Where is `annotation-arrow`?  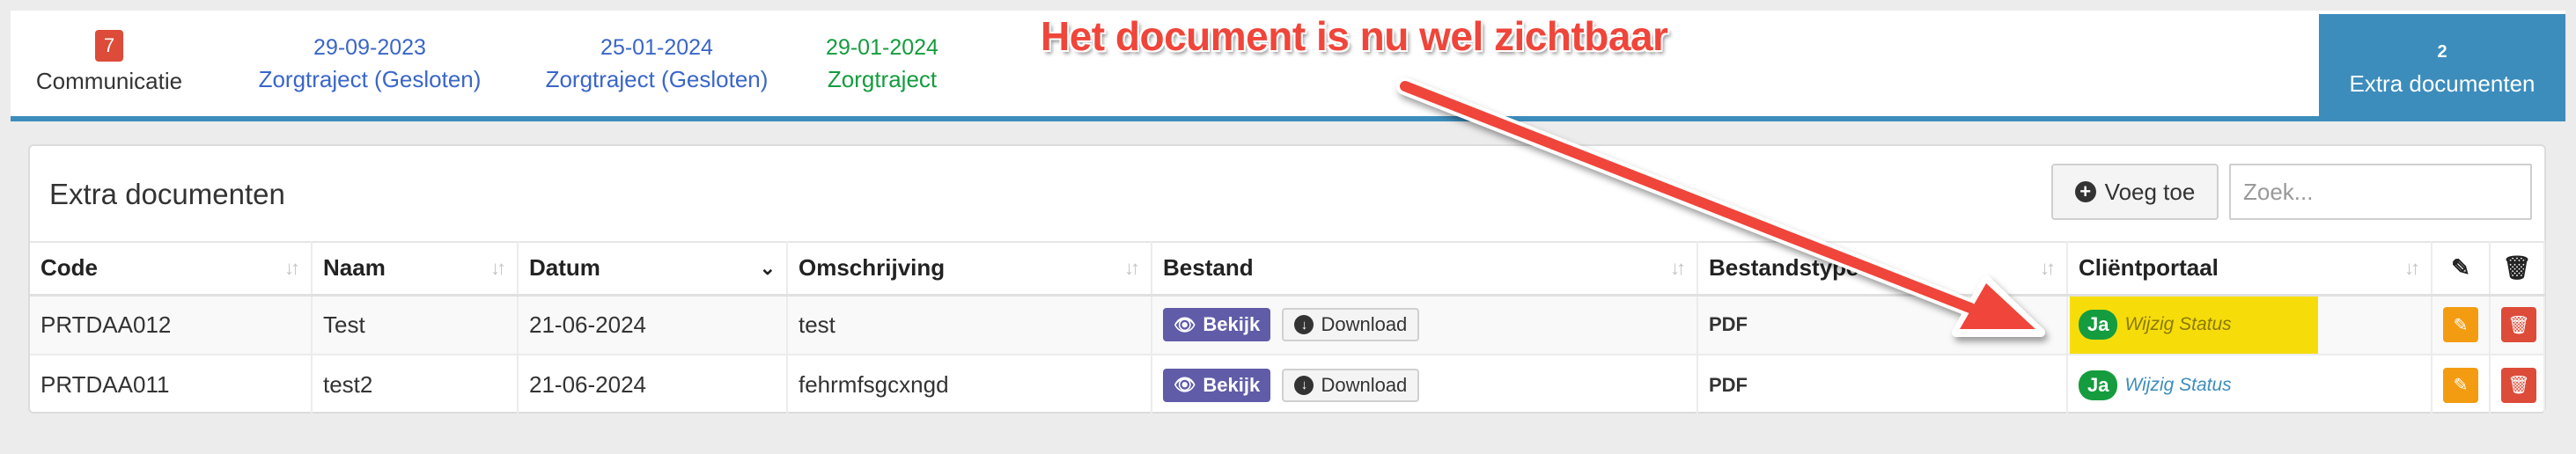 annotation-arrow is located at coordinates (1720, 207).